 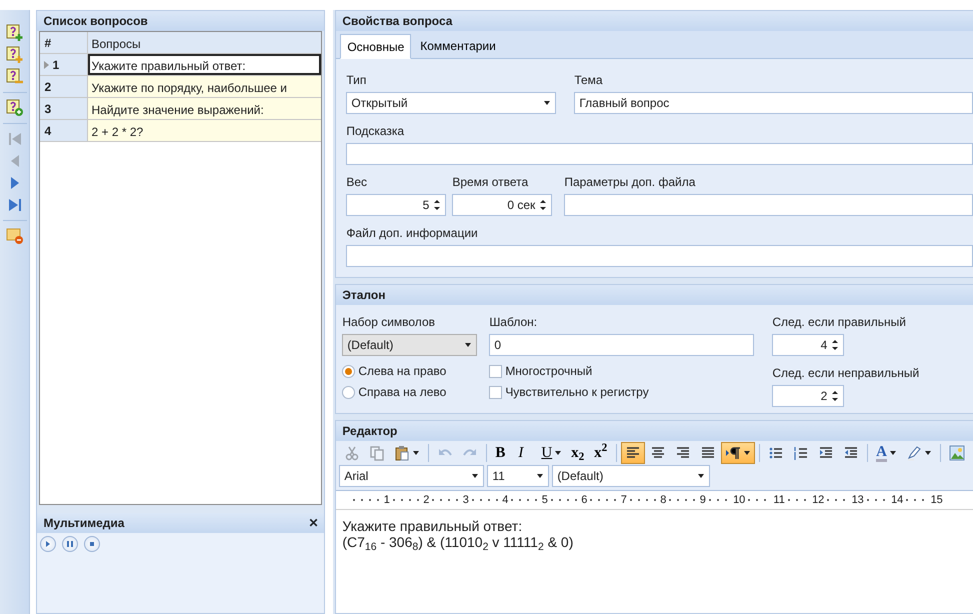 What do you see at coordinates (412, 233) in the screenshot?
I see `field-label: Файл доп. информации` at bounding box center [412, 233].